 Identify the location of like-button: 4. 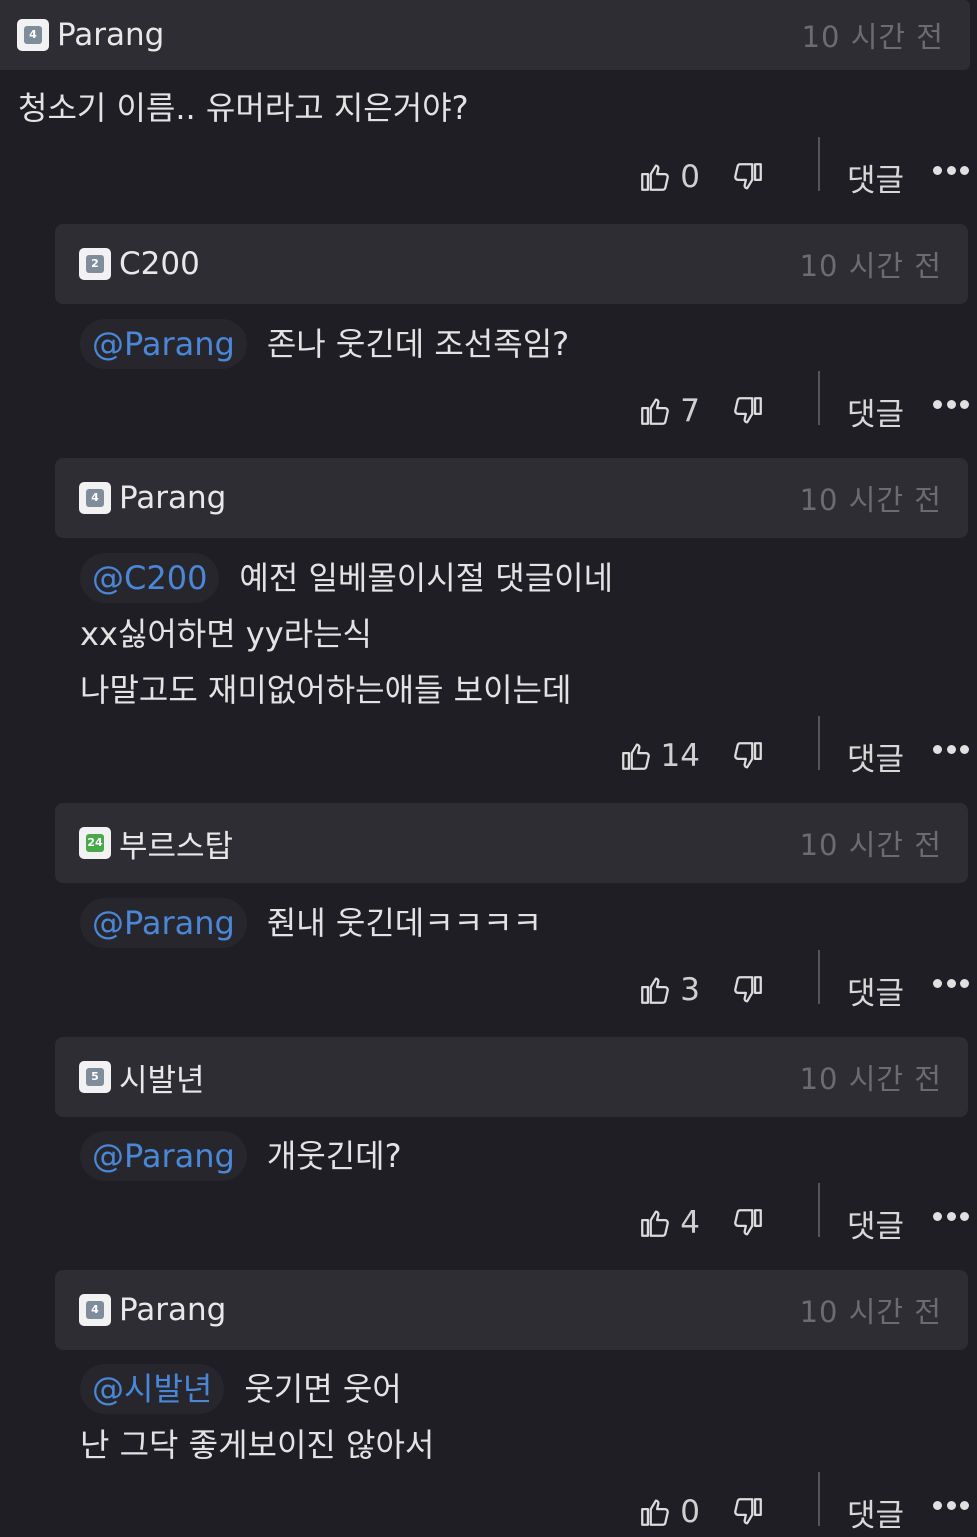
(669, 1223).